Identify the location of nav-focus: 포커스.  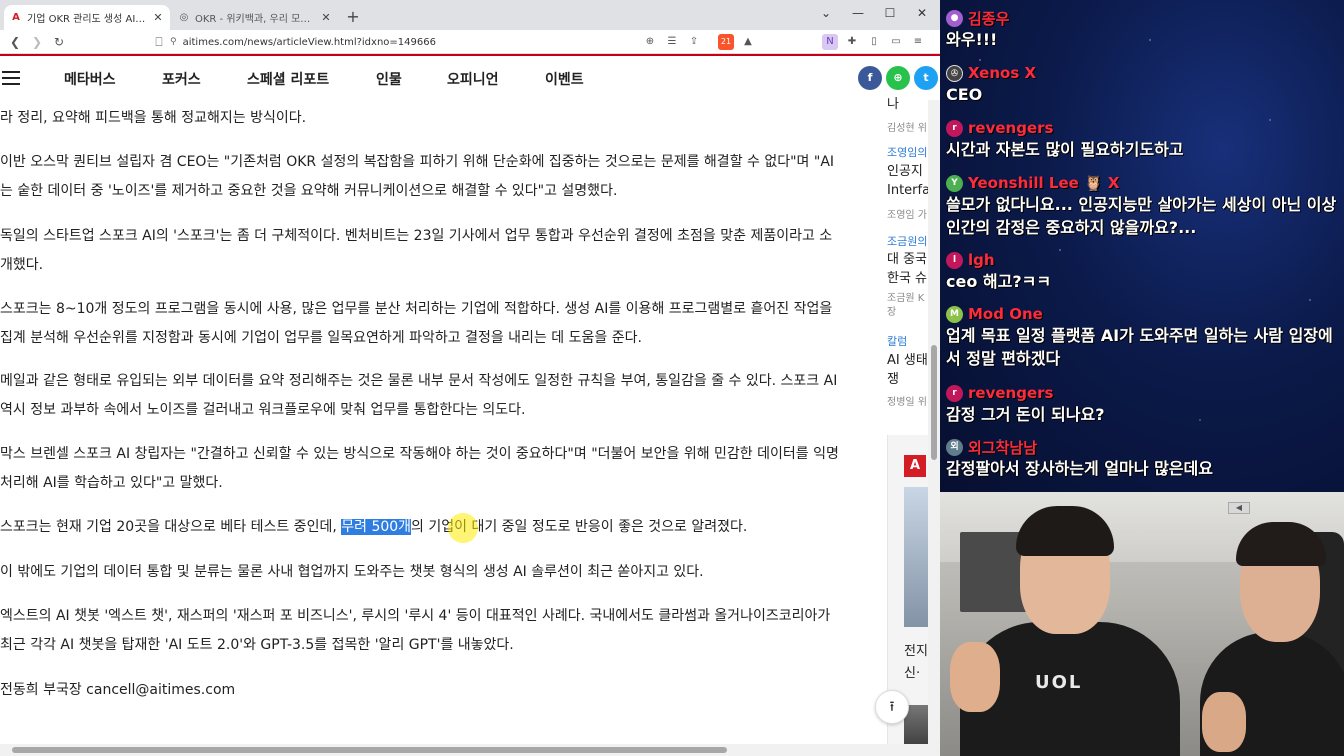
(181, 79).